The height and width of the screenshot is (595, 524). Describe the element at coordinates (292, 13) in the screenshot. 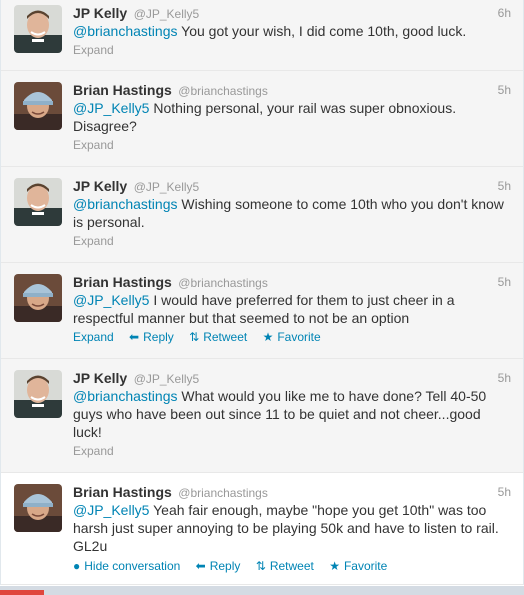

I see `tweet-header: JP Kelly @JP_Kelly5 6h` at that location.